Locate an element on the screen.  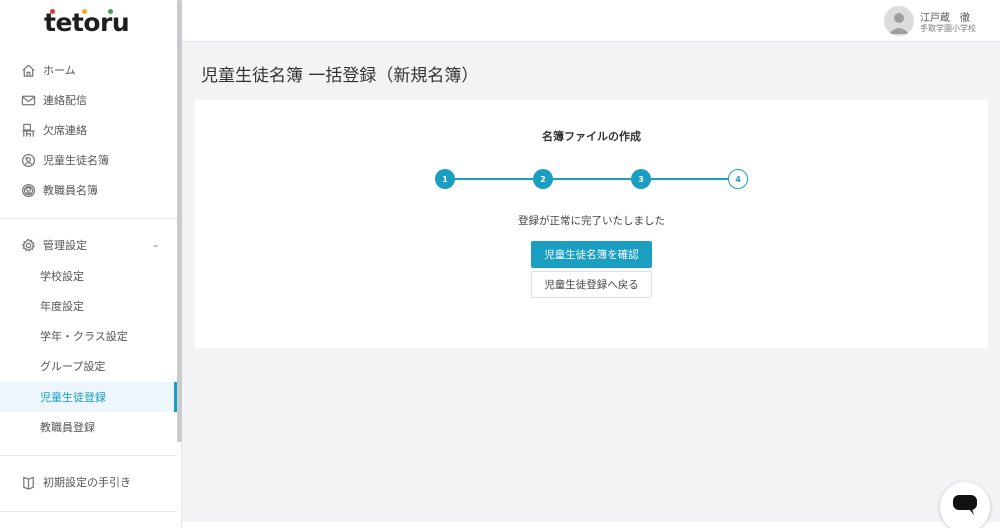
completion-message: 登録が正常に完了いたしました is located at coordinates (591, 221).